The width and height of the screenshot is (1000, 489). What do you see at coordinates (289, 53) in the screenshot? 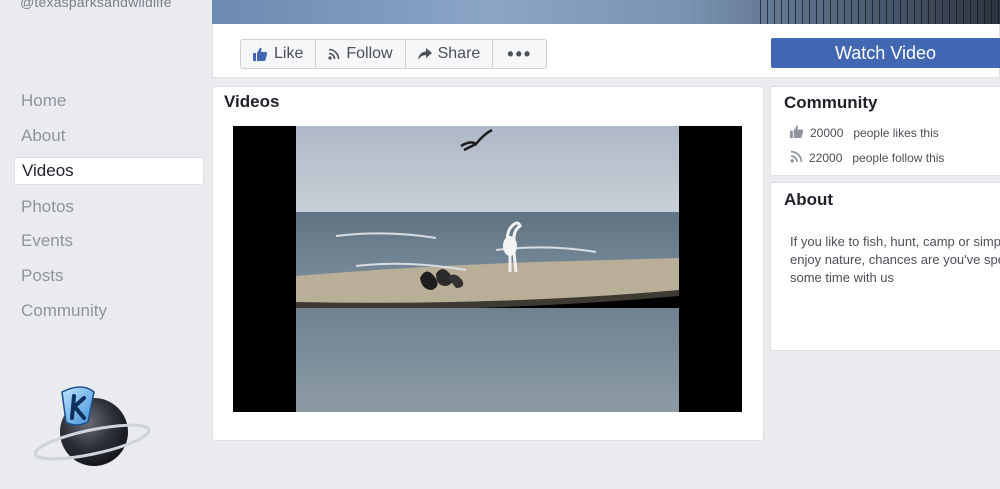
I see `like-label: Like` at bounding box center [289, 53].